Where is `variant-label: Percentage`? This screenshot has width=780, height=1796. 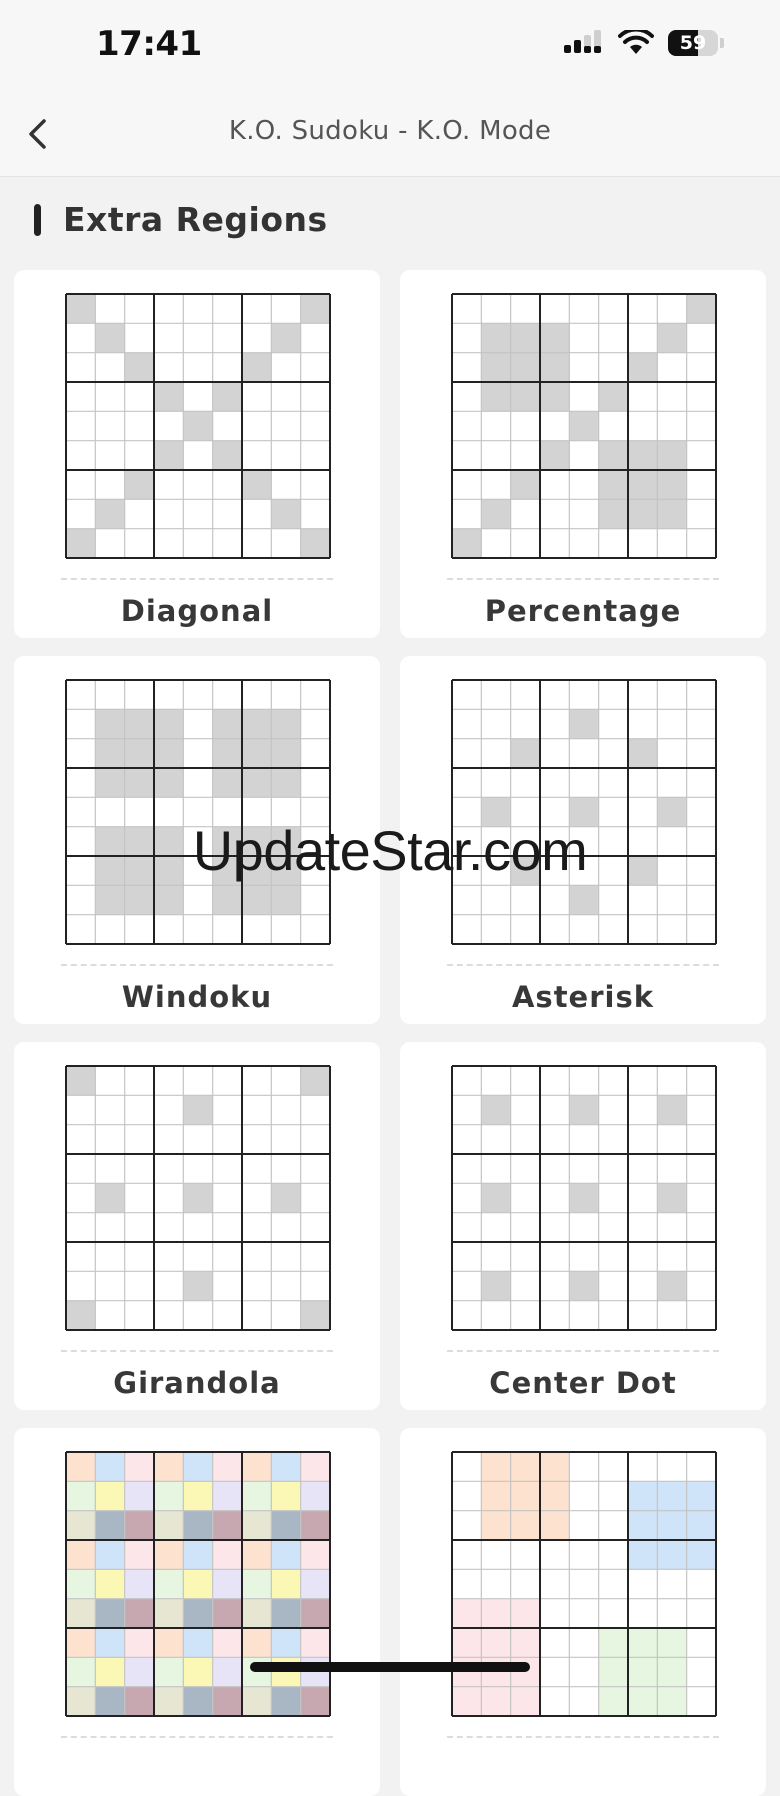
variant-label: Percentage is located at coordinates (583, 611).